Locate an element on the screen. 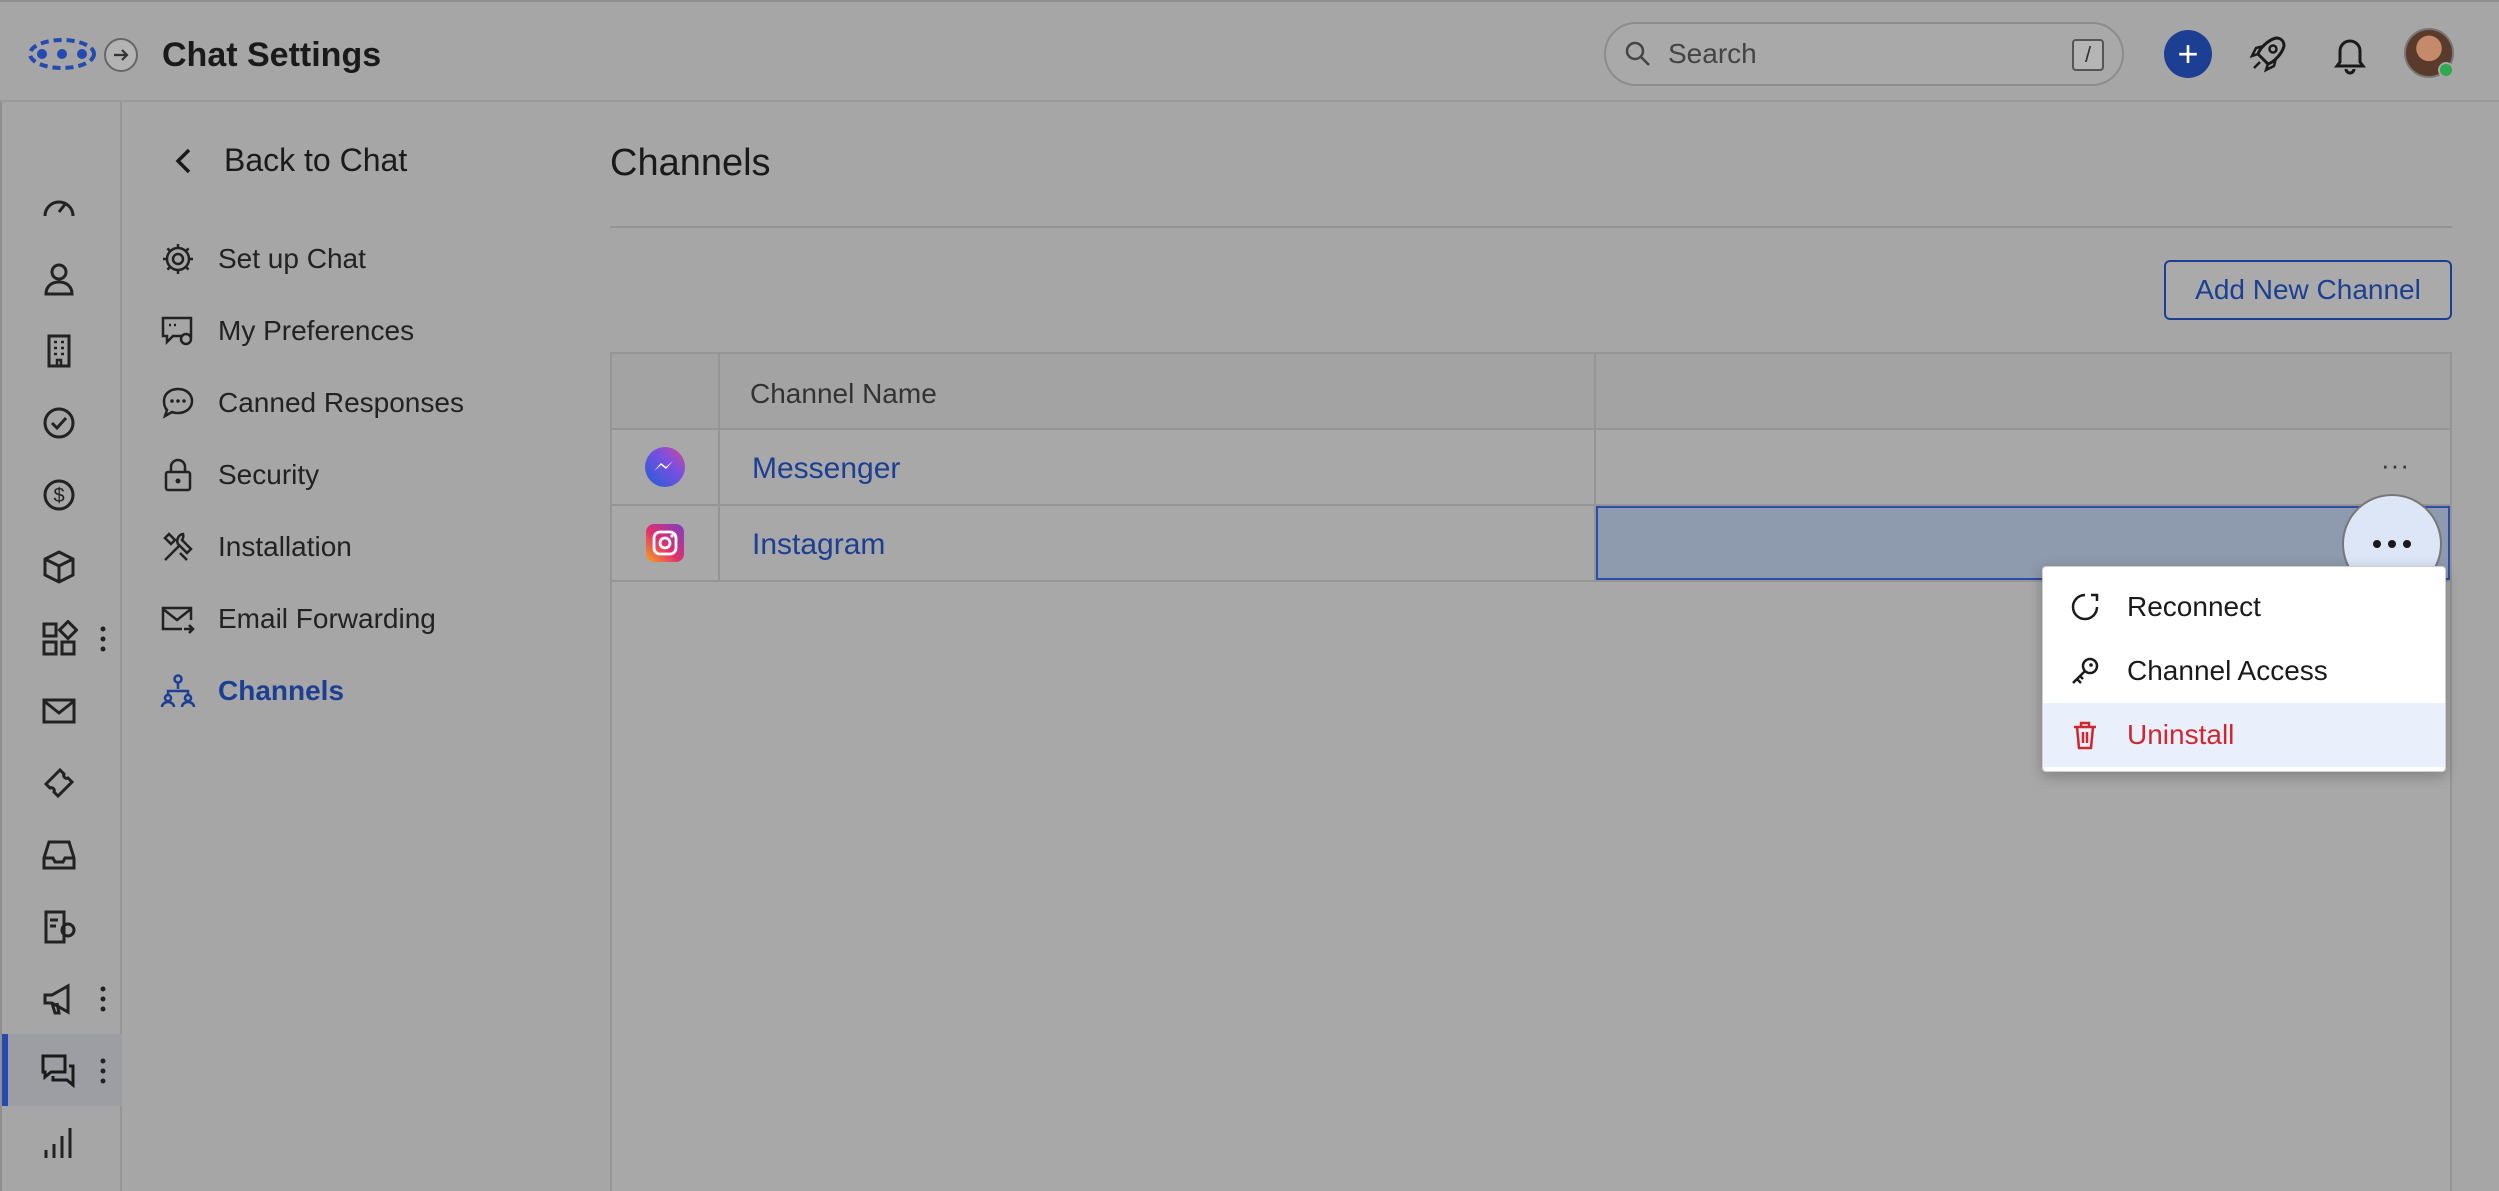 The width and height of the screenshot is (2499, 1191). column-header-label: Channel Name is located at coordinates (843, 393).